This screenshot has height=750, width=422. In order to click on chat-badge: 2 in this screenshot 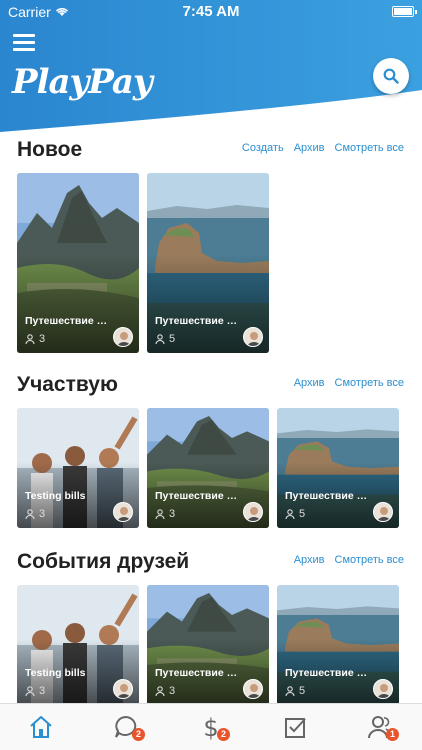, I will do `click(138, 734)`.